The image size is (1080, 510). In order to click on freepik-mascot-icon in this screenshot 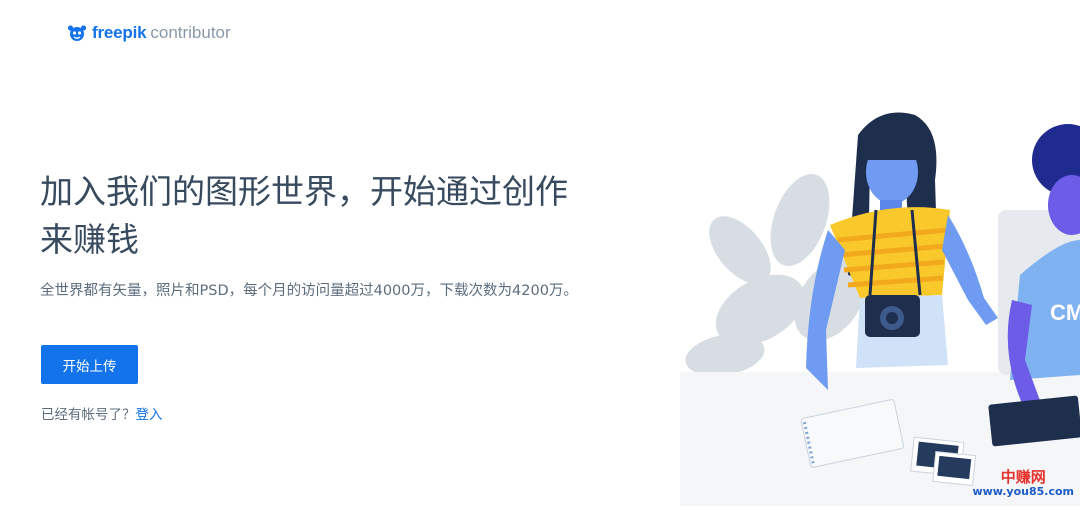, I will do `click(77, 33)`.